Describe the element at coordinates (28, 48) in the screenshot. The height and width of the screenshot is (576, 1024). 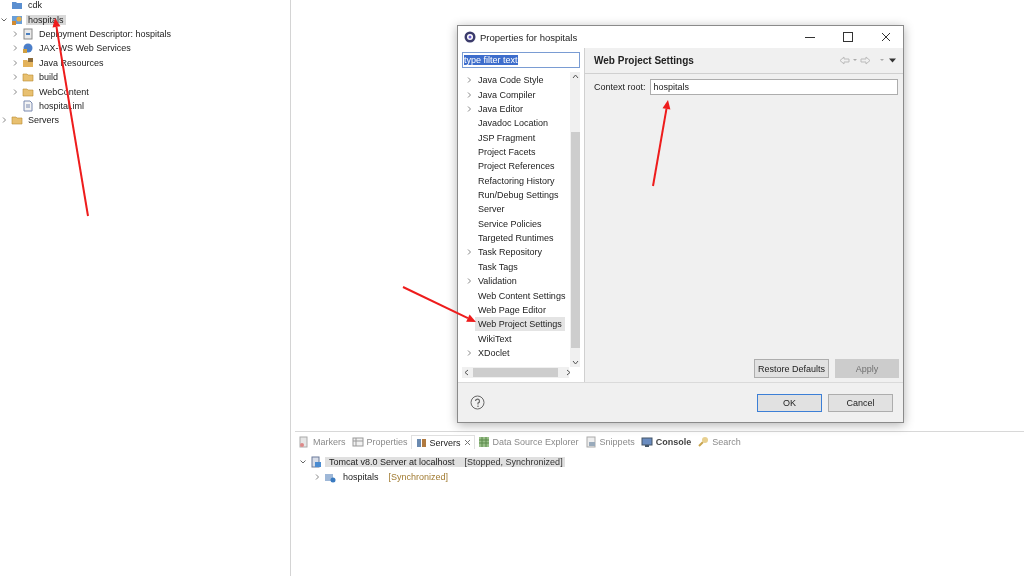
I see `service-icon` at that location.